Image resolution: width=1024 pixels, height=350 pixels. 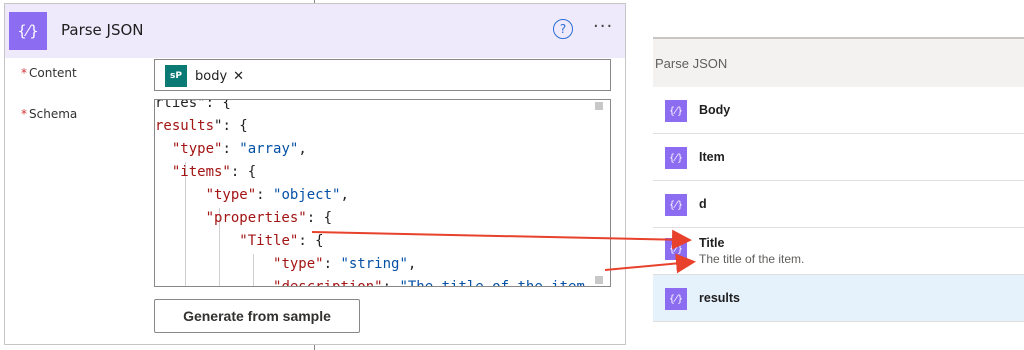 What do you see at coordinates (501, 239) in the screenshot?
I see `arrow-title-key` at bounding box center [501, 239].